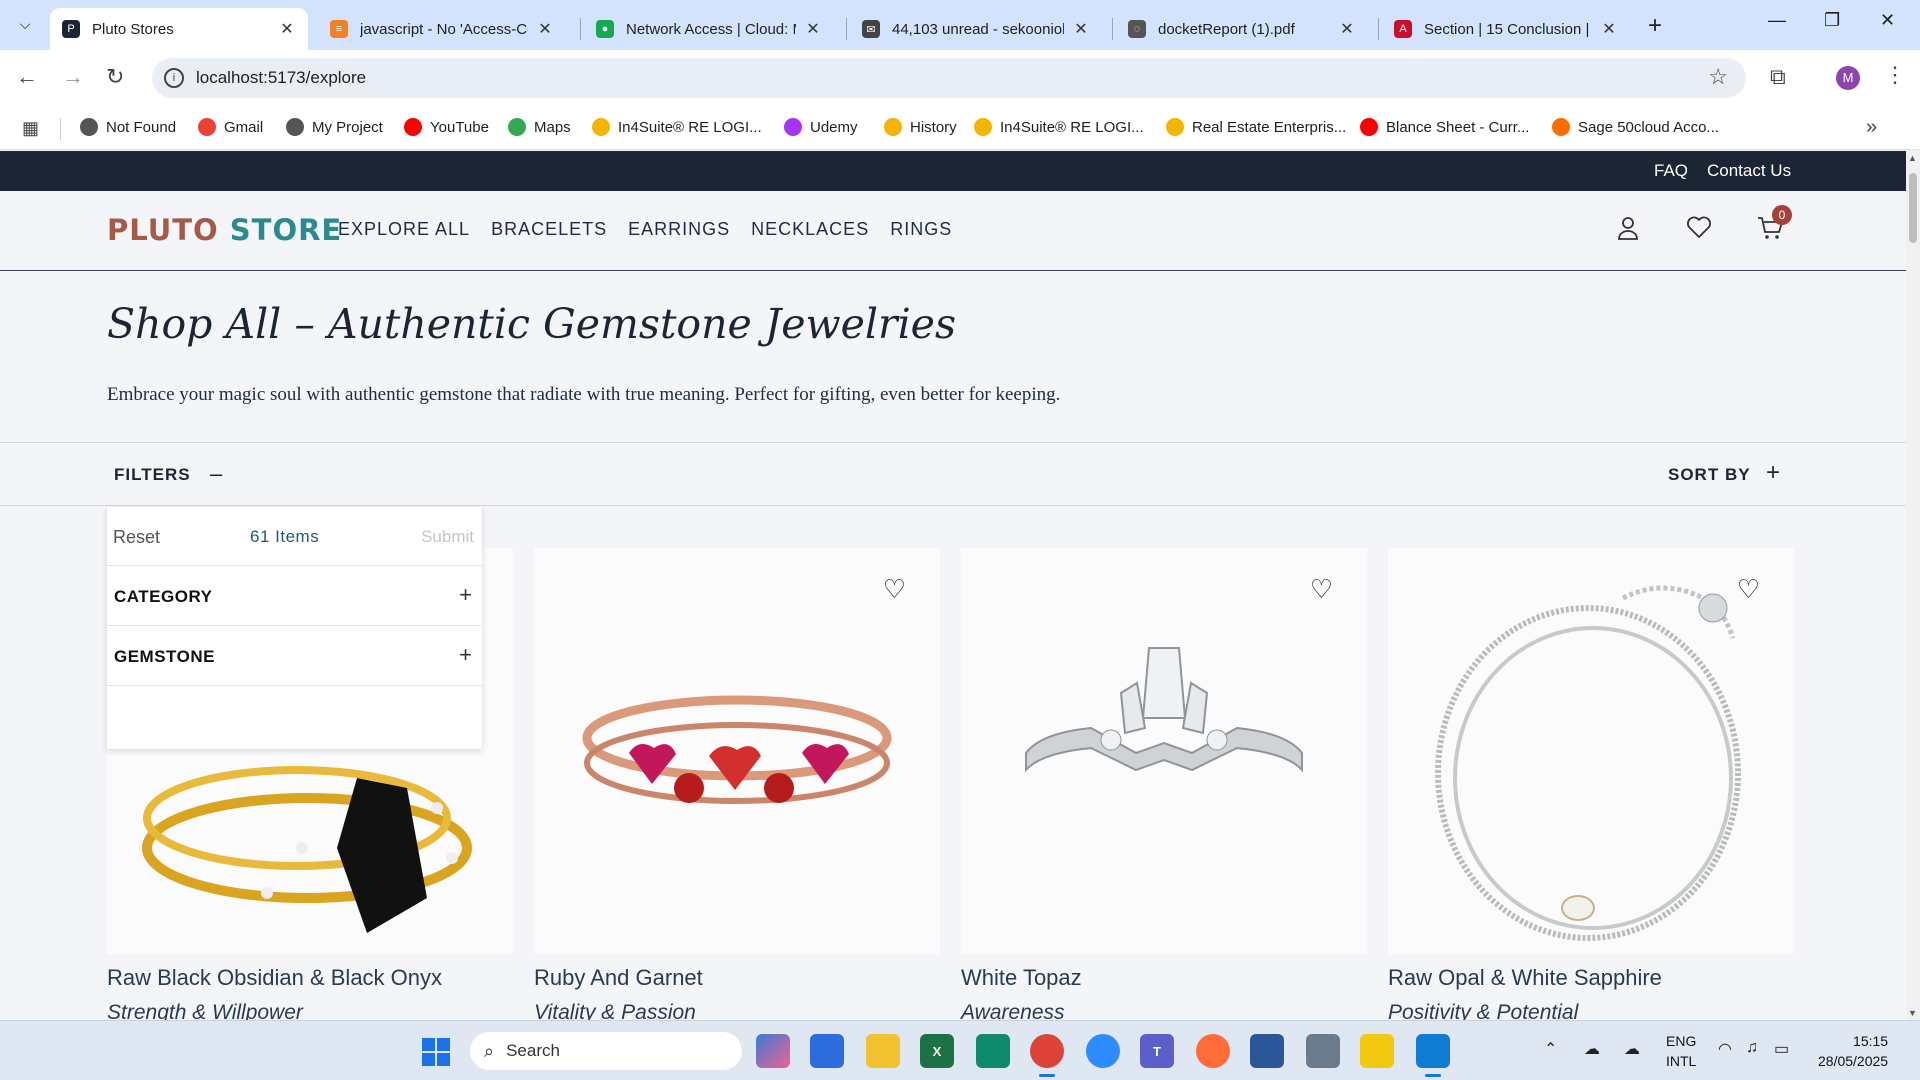  Describe the element at coordinates (404, 229) in the screenshot. I see `nav-explore-all: EXPLORE ALL` at that location.